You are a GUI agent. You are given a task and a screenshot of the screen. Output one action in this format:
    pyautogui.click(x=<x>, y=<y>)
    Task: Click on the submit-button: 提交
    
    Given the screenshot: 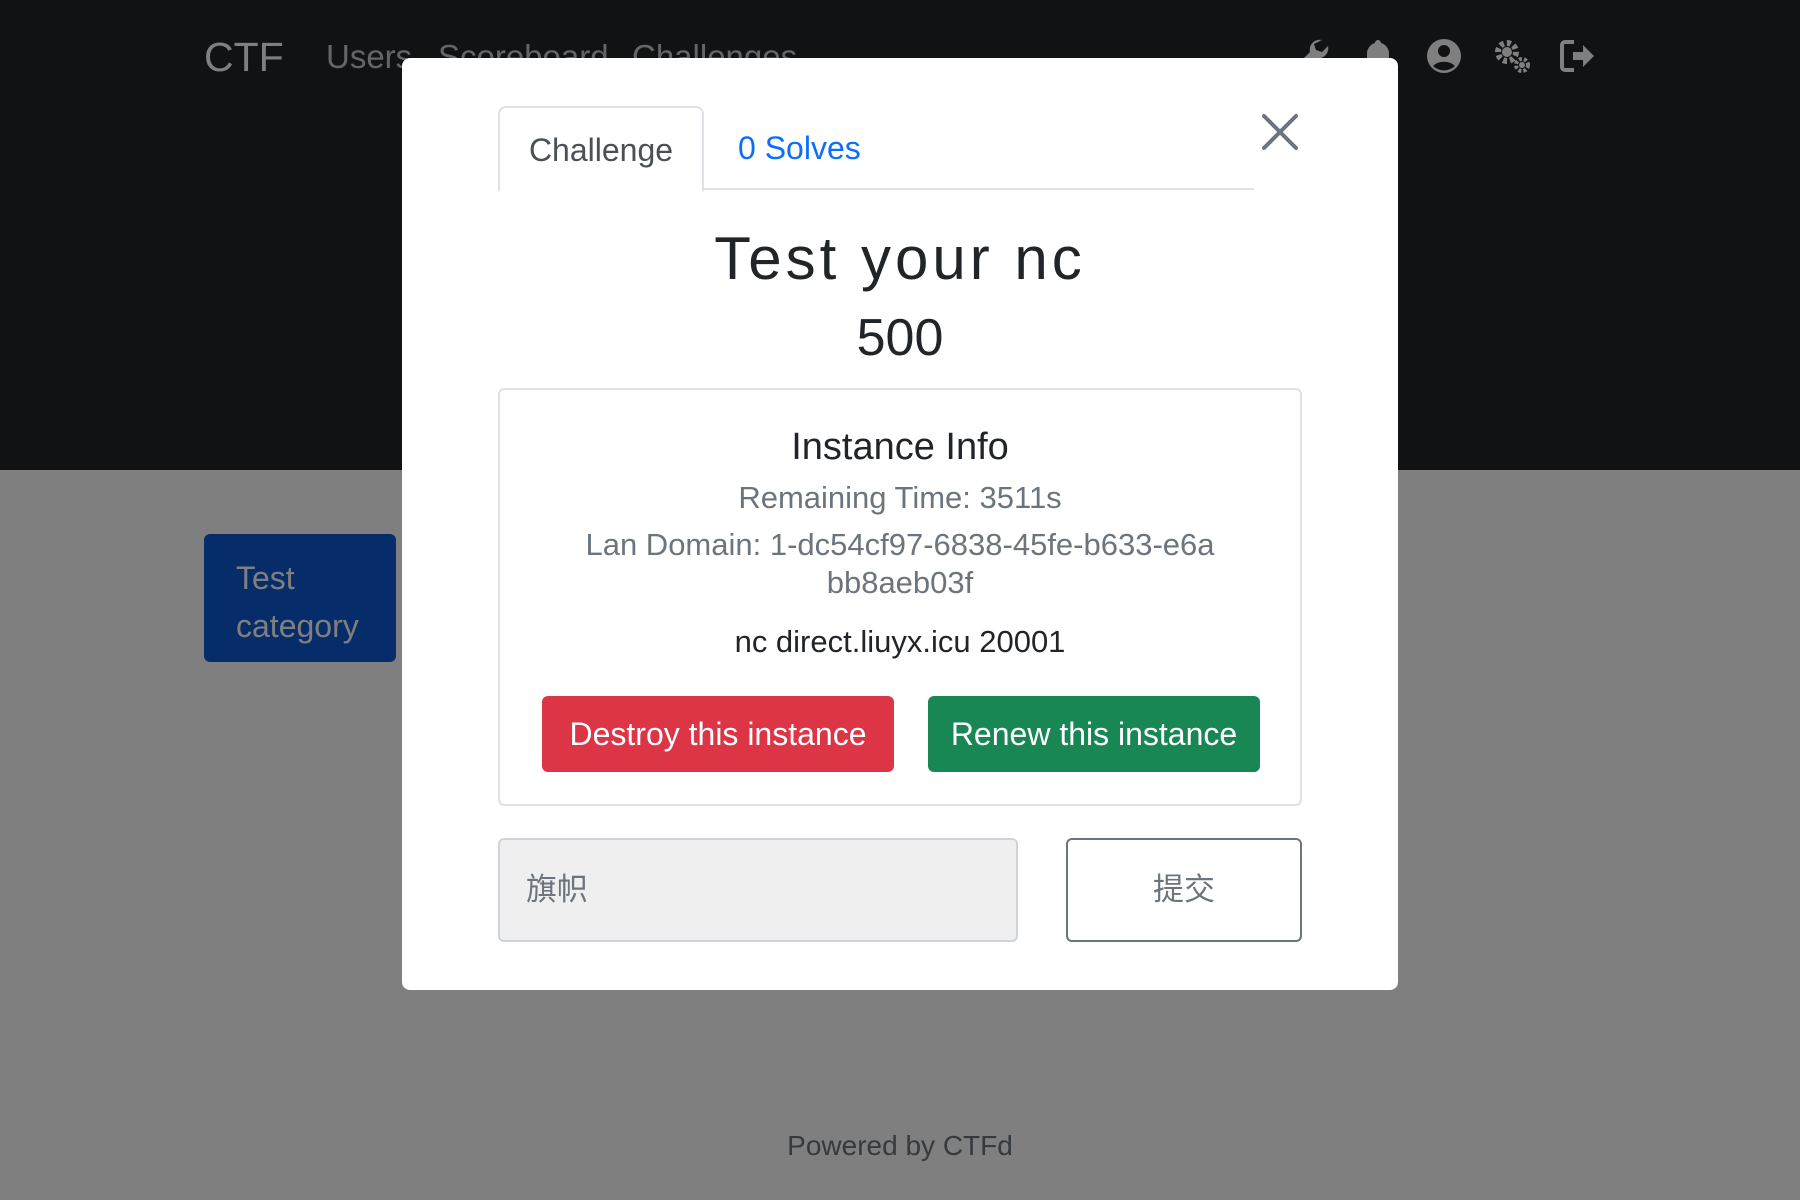 What is the action you would take?
    pyautogui.click(x=1184, y=890)
    